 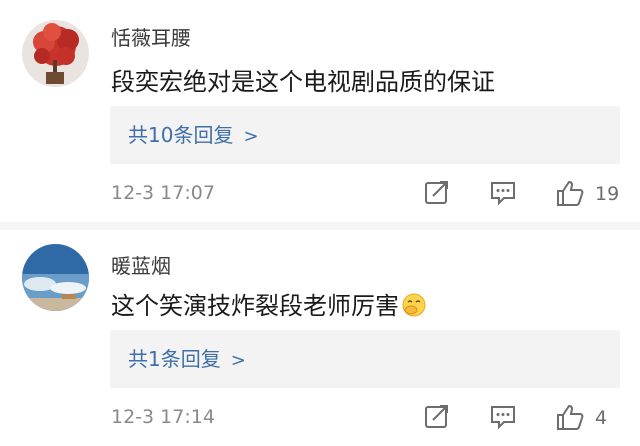 What do you see at coordinates (320, 418) in the screenshot?
I see `comment-meta: 12-3 17:14 4` at bounding box center [320, 418].